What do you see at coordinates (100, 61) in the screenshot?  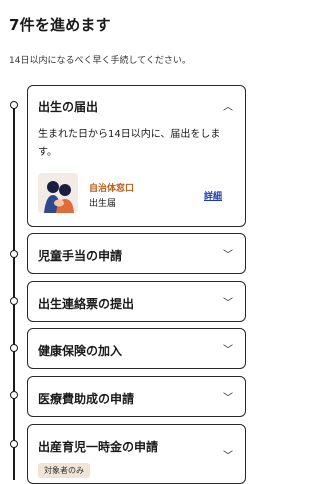 I see `page-subtitle: 14日以内になるべく早く手続してください。` at bounding box center [100, 61].